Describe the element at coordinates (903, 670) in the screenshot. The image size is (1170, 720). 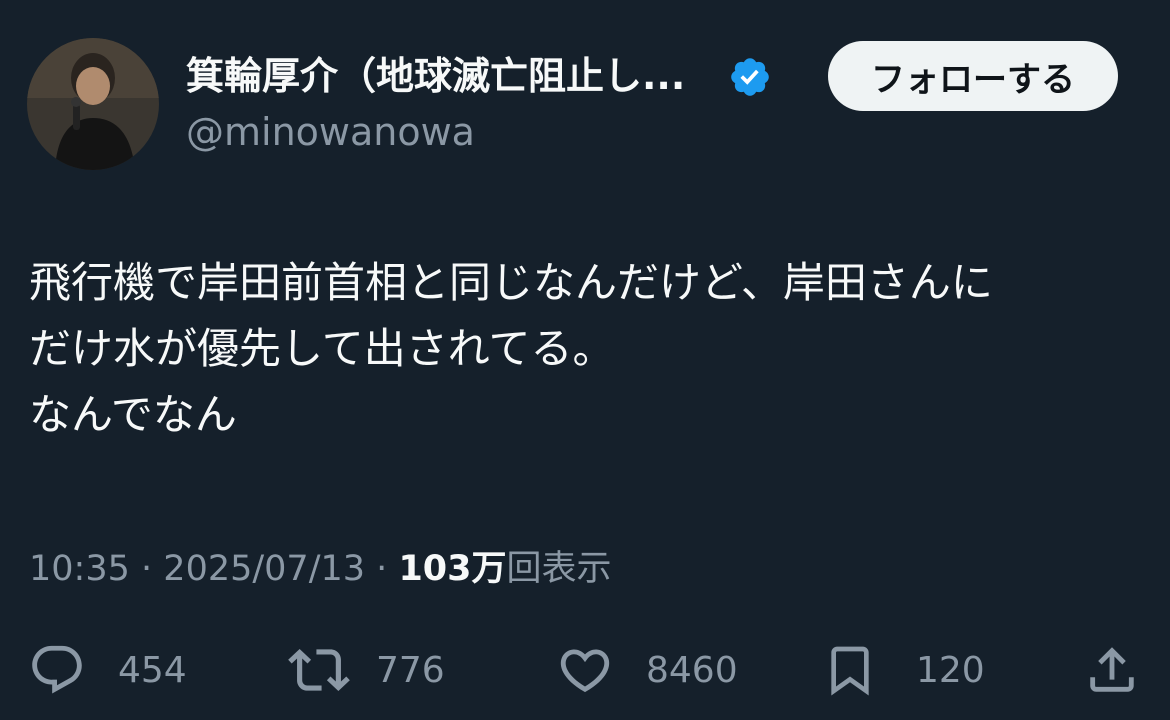
I see `bookmark-button: 120` at that location.